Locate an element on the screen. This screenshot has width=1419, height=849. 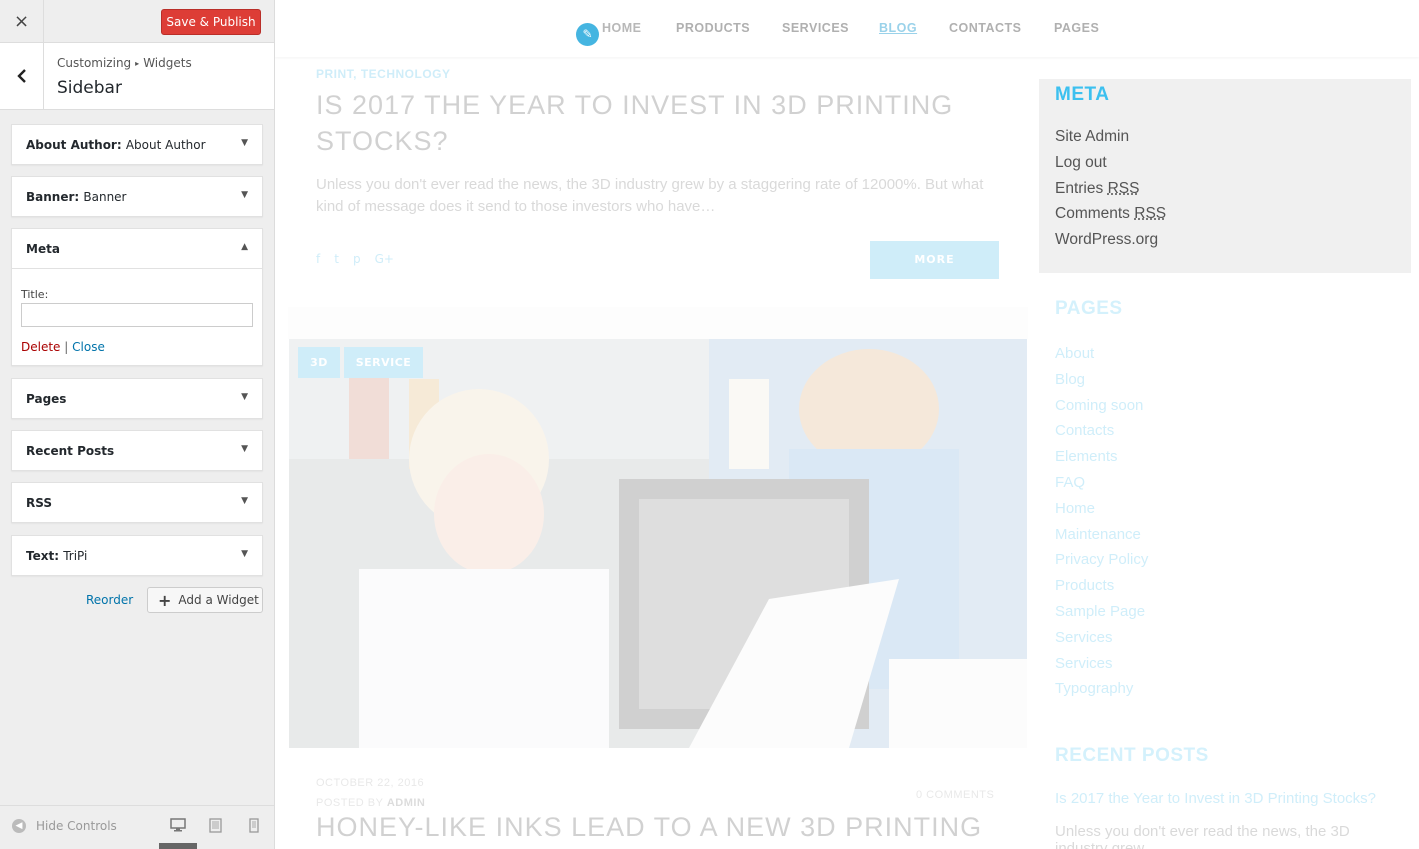
customizer-footer: ◀ Hide Controls is located at coordinates (137, 827).